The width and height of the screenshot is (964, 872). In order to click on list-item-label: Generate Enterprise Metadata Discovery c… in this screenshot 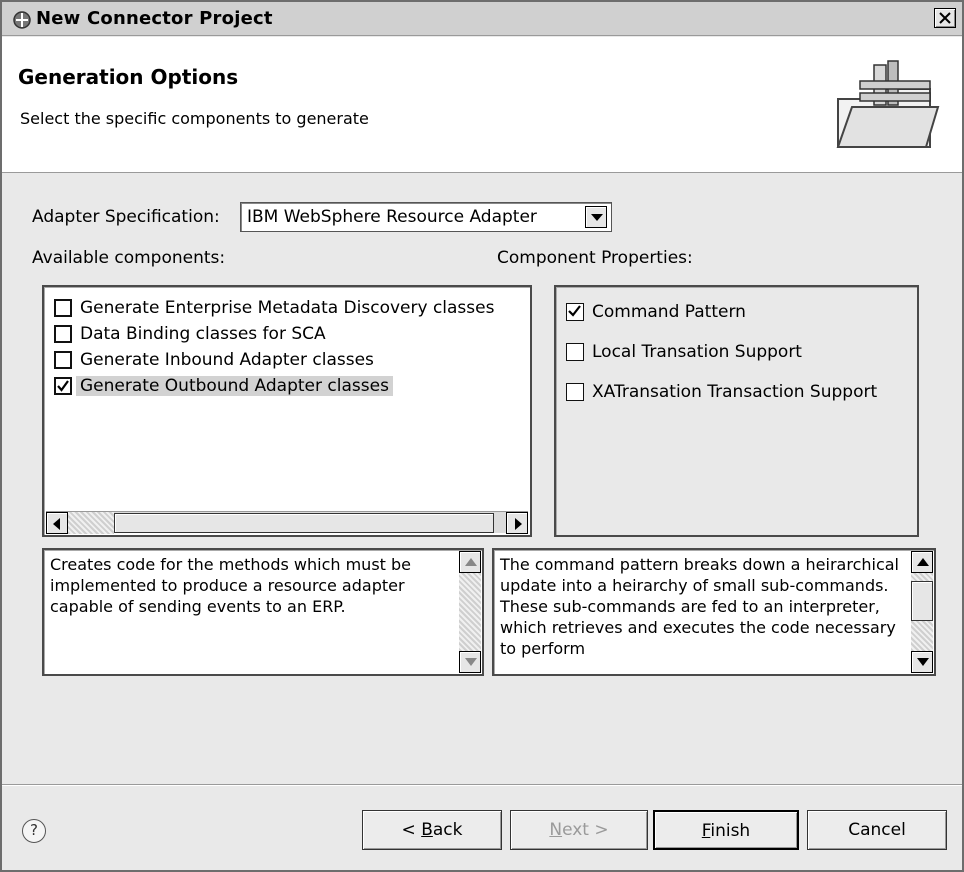, I will do `click(287, 308)`.